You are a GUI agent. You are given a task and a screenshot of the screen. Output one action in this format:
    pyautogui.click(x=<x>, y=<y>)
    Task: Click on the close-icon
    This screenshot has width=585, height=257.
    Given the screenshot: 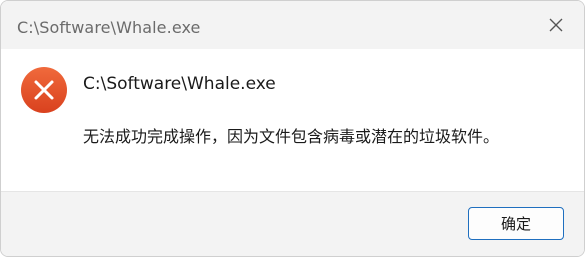 What is the action you would take?
    pyautogui.click(x=556, y=25)
    